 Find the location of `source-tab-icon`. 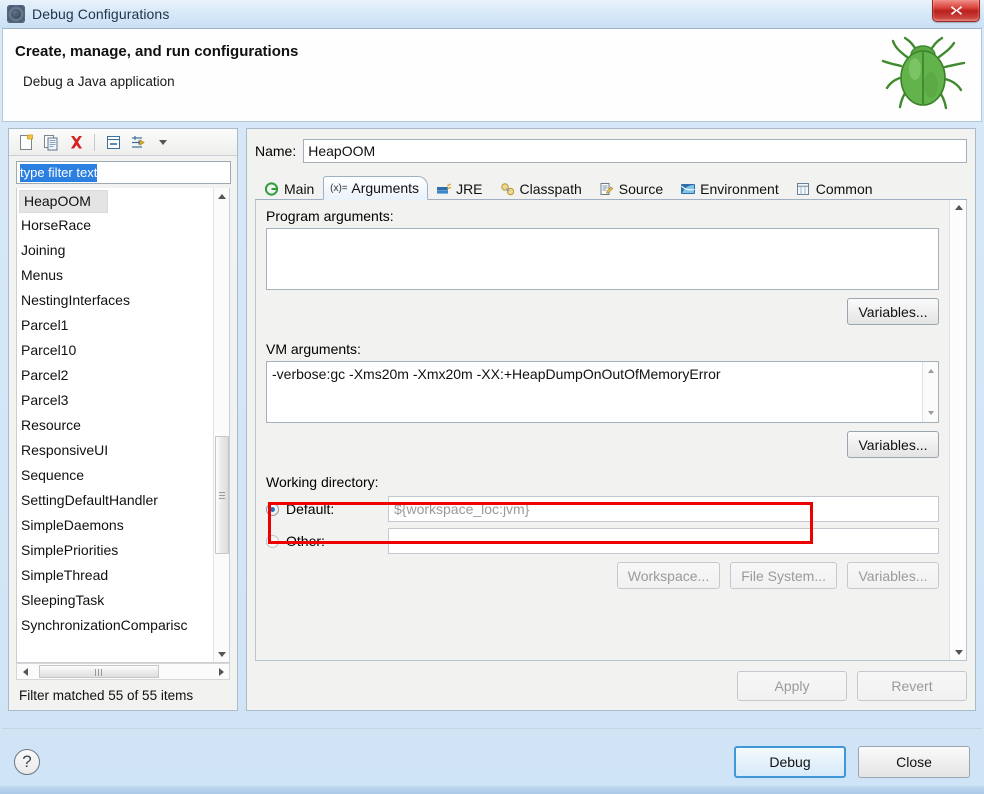

source-tab-icon is located at coordinates (606, 188).